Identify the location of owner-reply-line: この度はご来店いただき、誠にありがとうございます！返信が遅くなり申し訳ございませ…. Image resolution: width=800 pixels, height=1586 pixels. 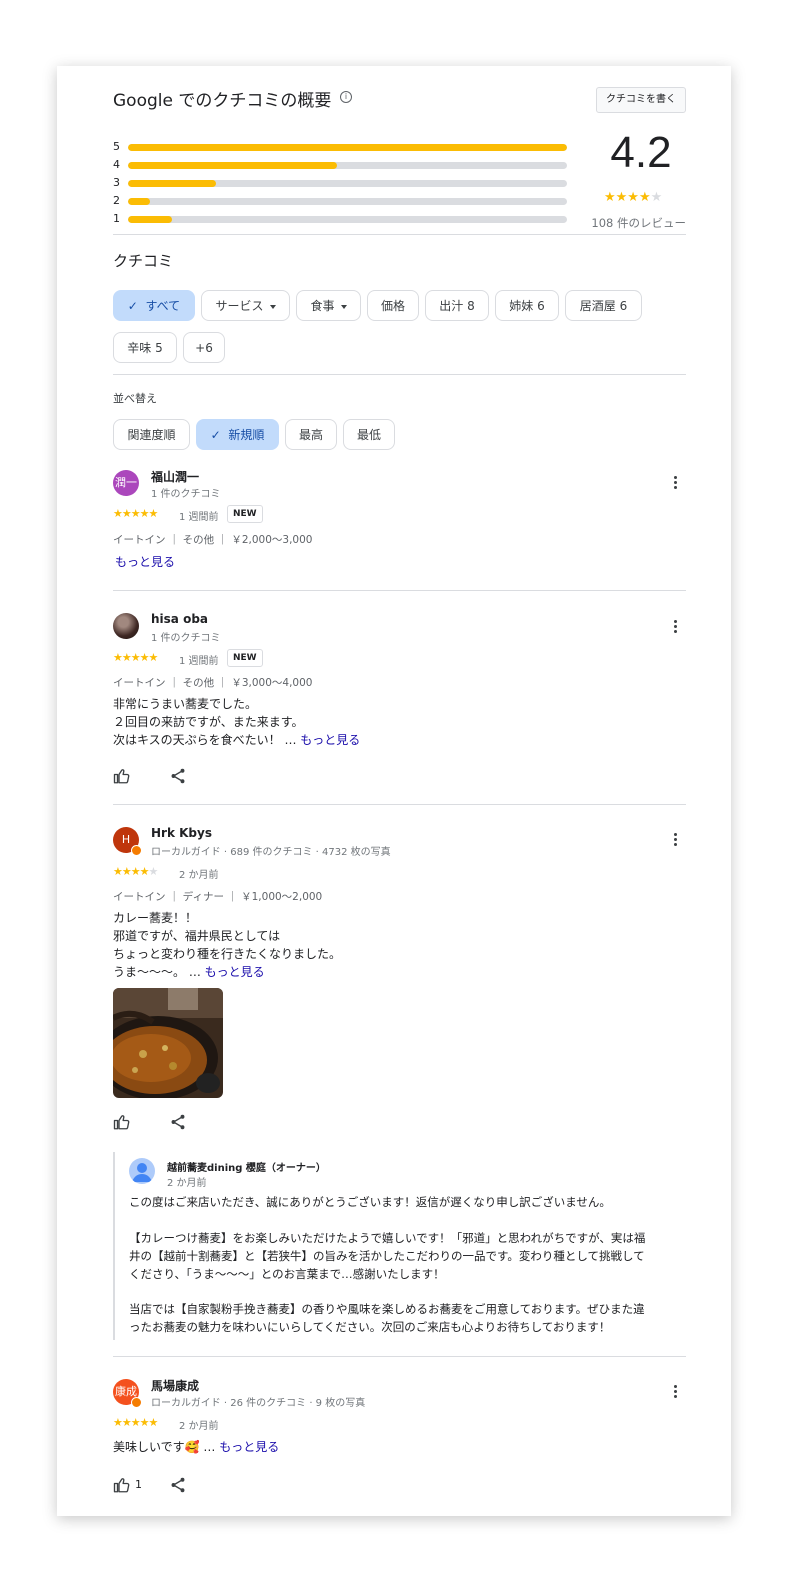
(370, 1202).